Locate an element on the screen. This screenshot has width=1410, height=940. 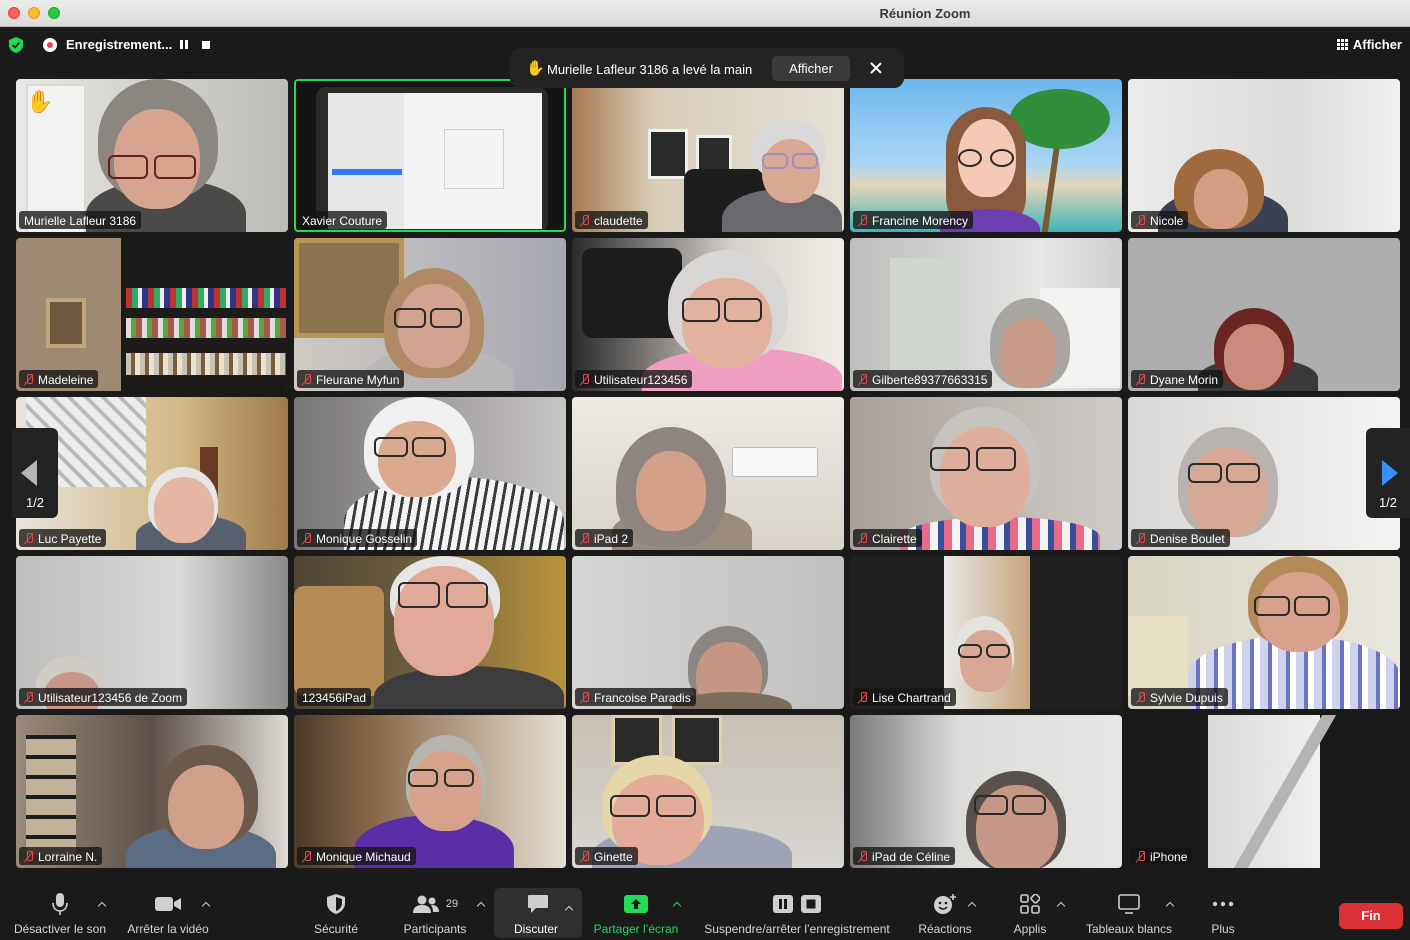
participant-name: Luc Payette is located at coordinates (63, 538).